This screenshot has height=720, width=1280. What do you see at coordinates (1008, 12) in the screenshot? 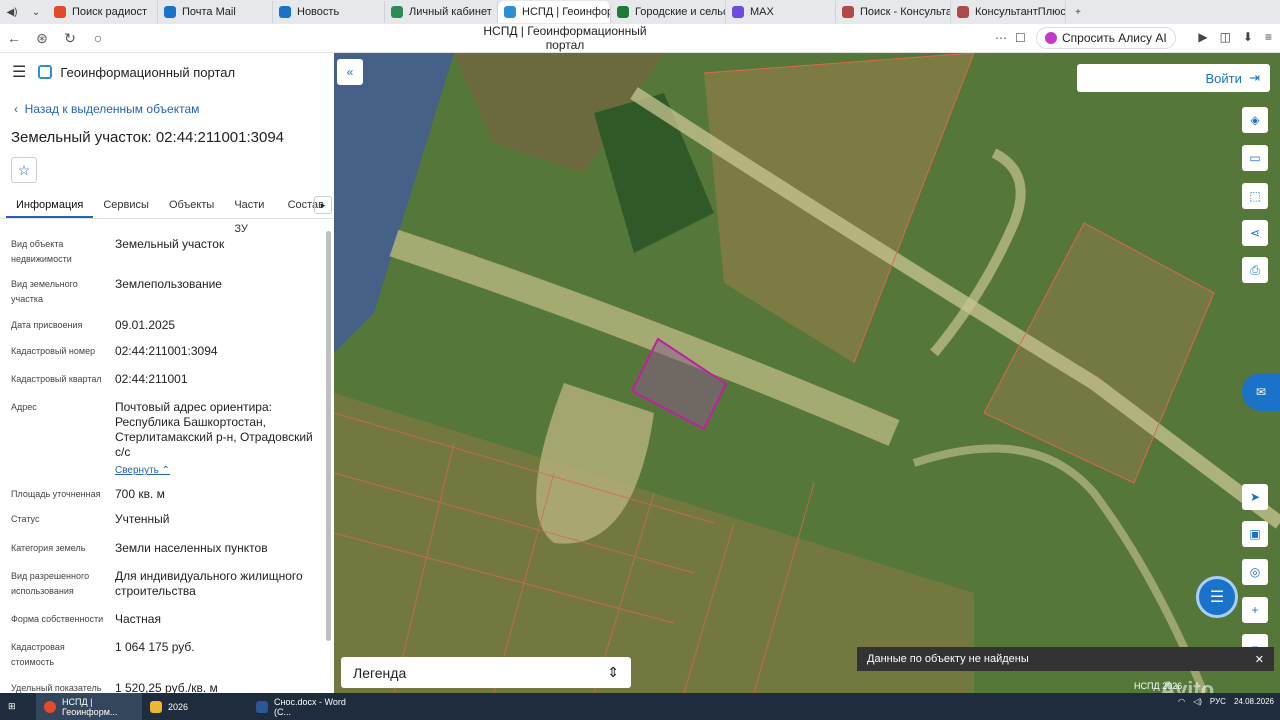
I see `tab-consultant-plus: КонсультантПлюс Кр` at bounding box center [1008, 12].